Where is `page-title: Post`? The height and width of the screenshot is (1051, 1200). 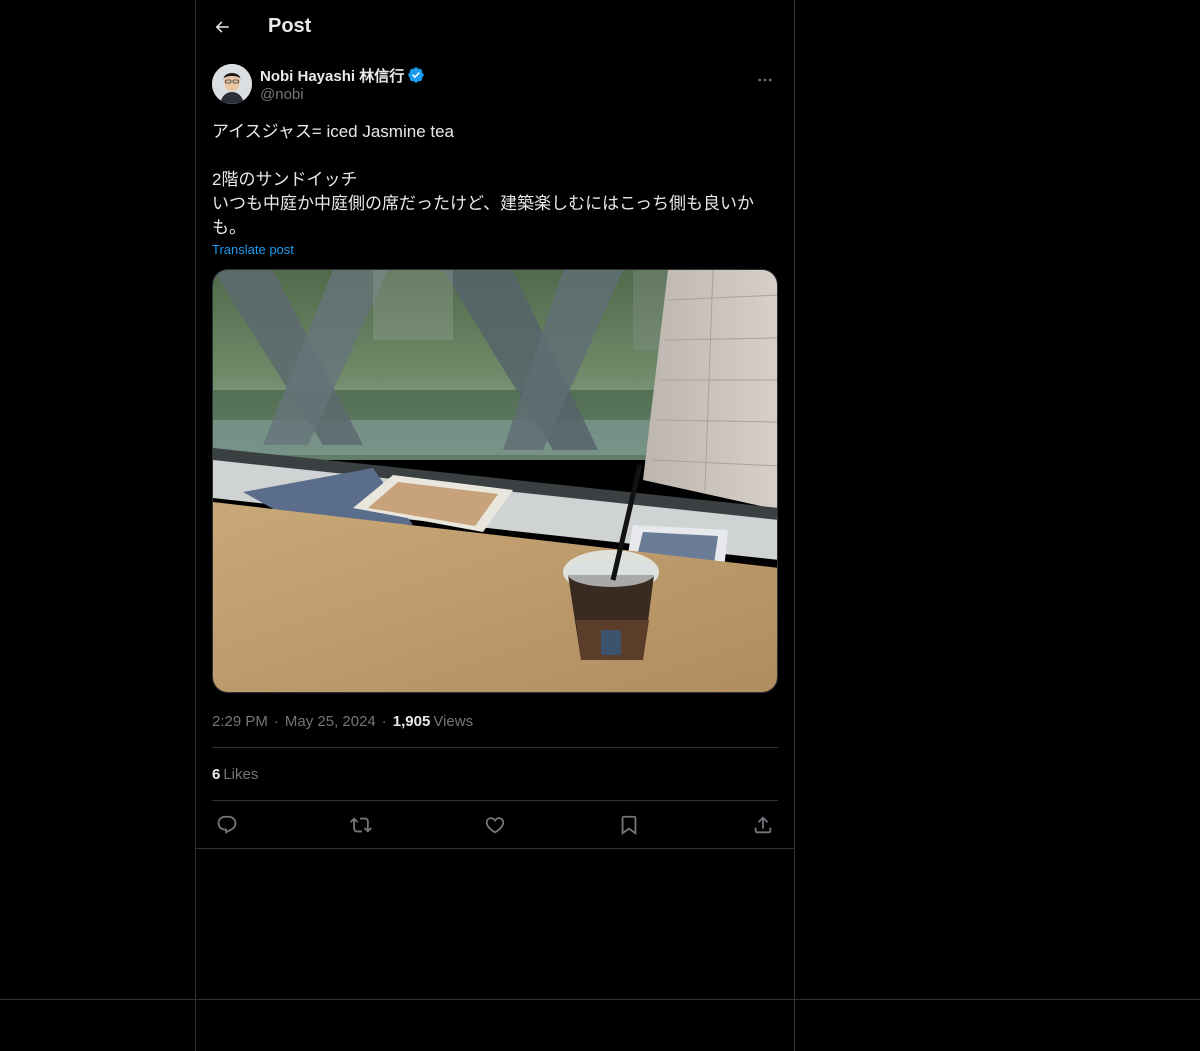 page-title: Post is located at coordinates (290, 26).